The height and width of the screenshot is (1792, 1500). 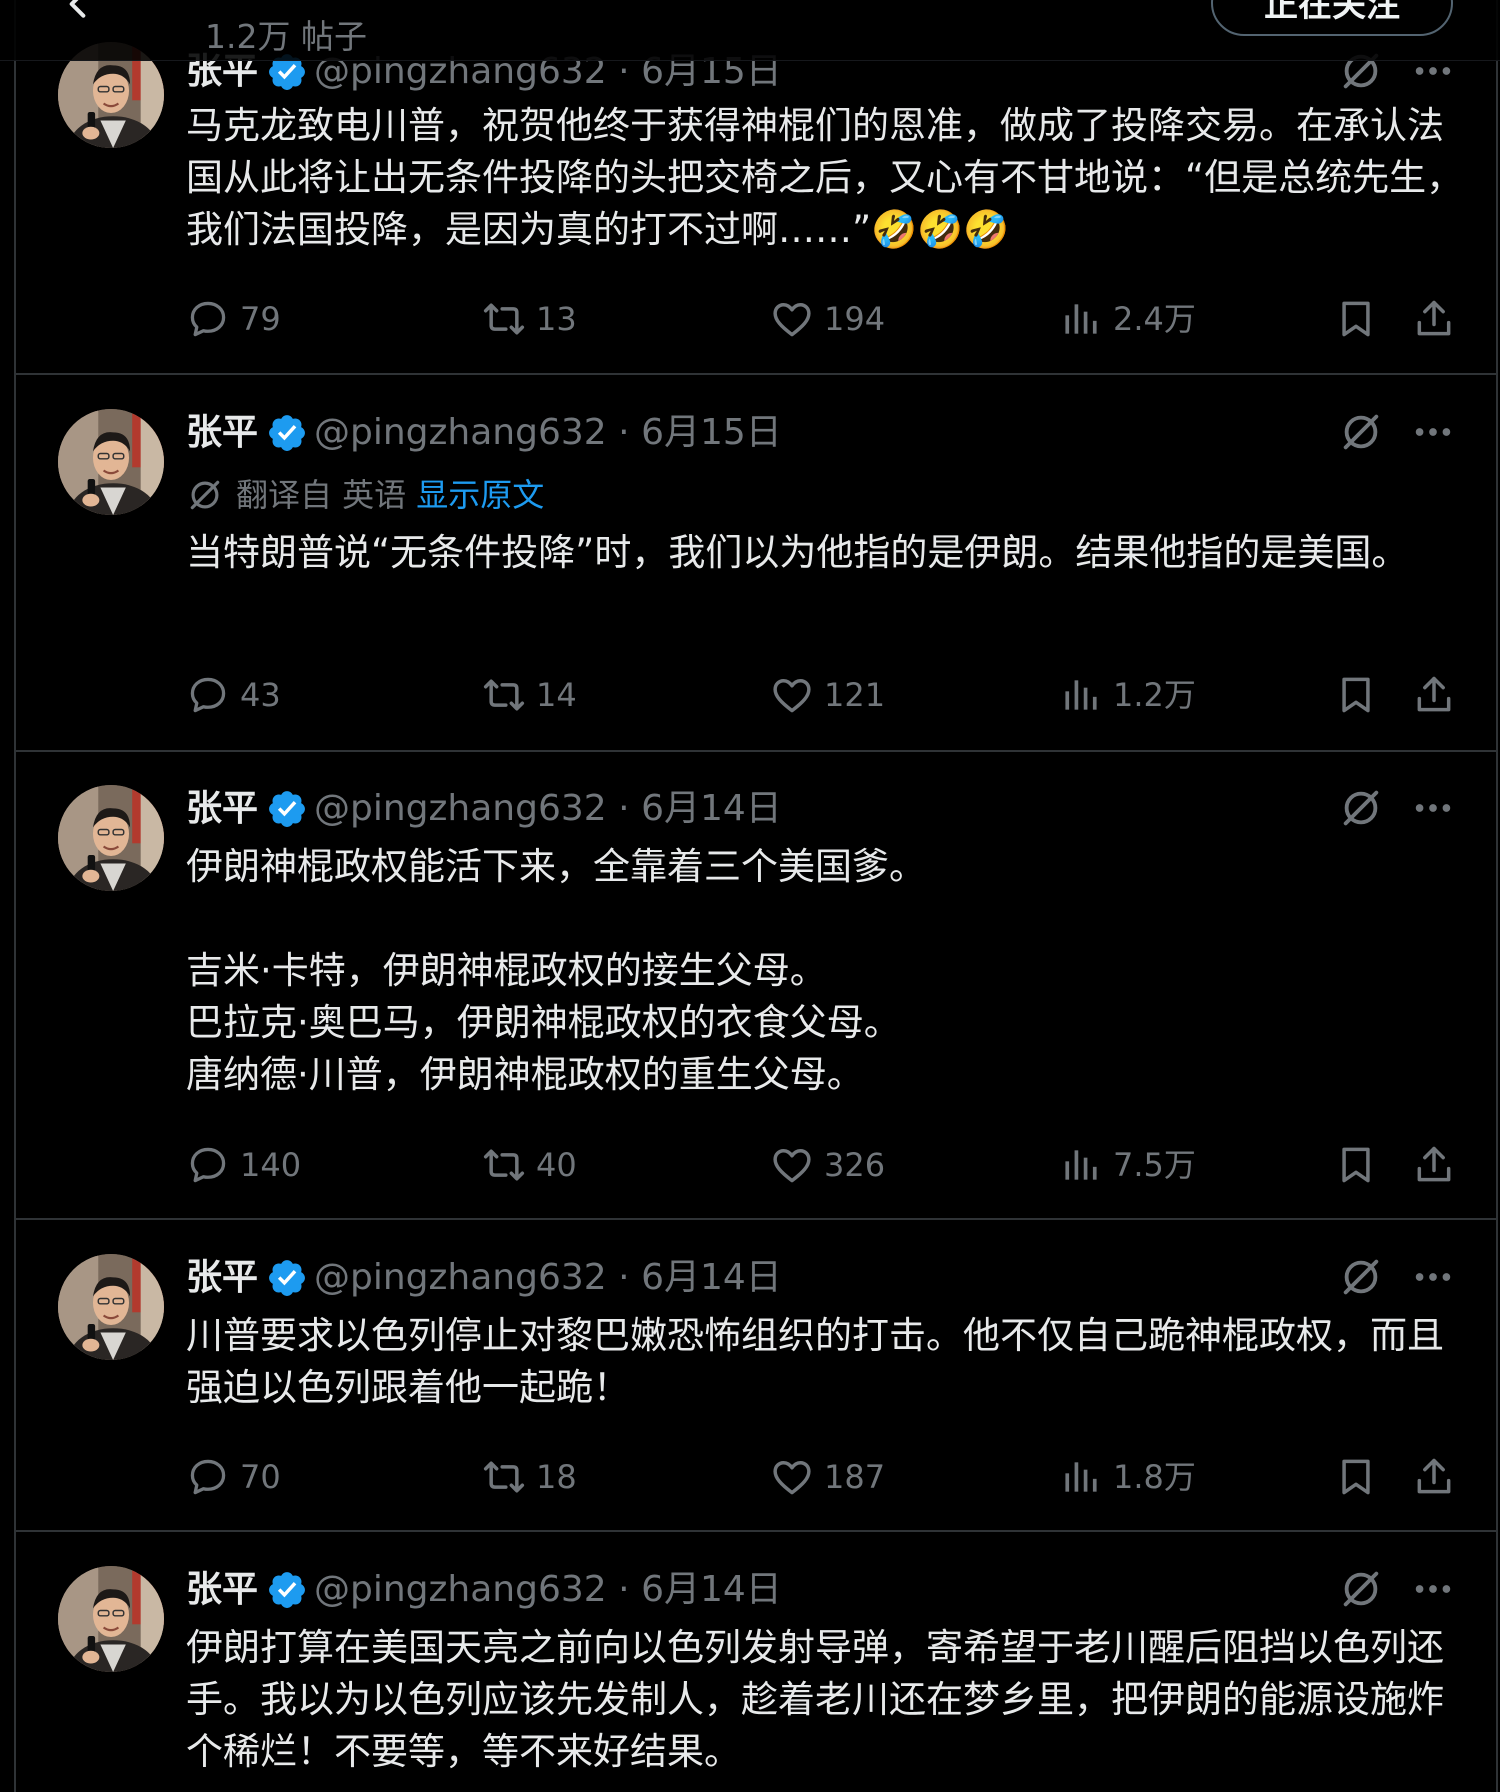 I want to click on translate-icon, so click(x=205, y=495).